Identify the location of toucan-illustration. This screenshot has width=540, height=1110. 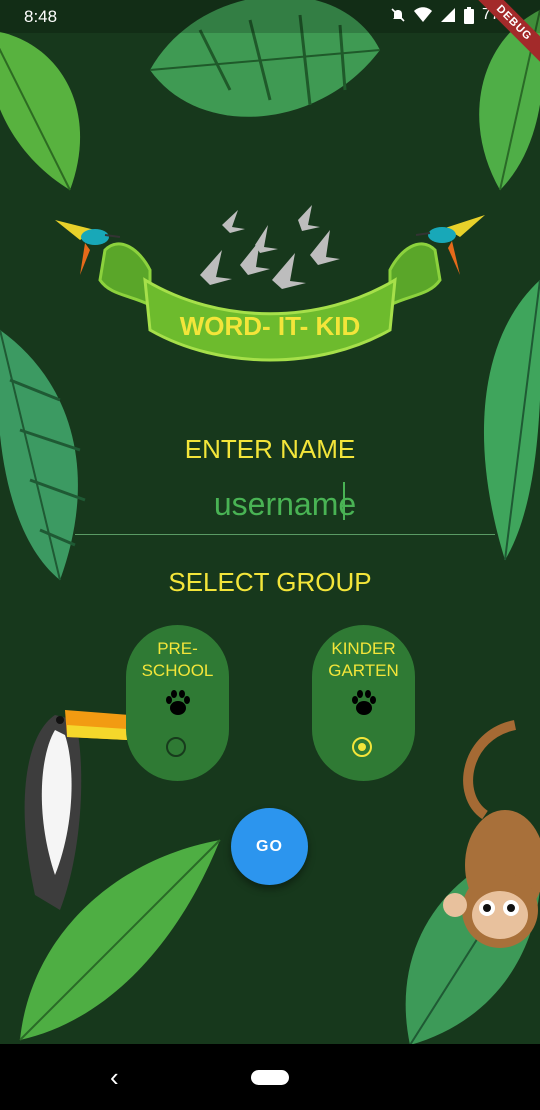
(77, 810).